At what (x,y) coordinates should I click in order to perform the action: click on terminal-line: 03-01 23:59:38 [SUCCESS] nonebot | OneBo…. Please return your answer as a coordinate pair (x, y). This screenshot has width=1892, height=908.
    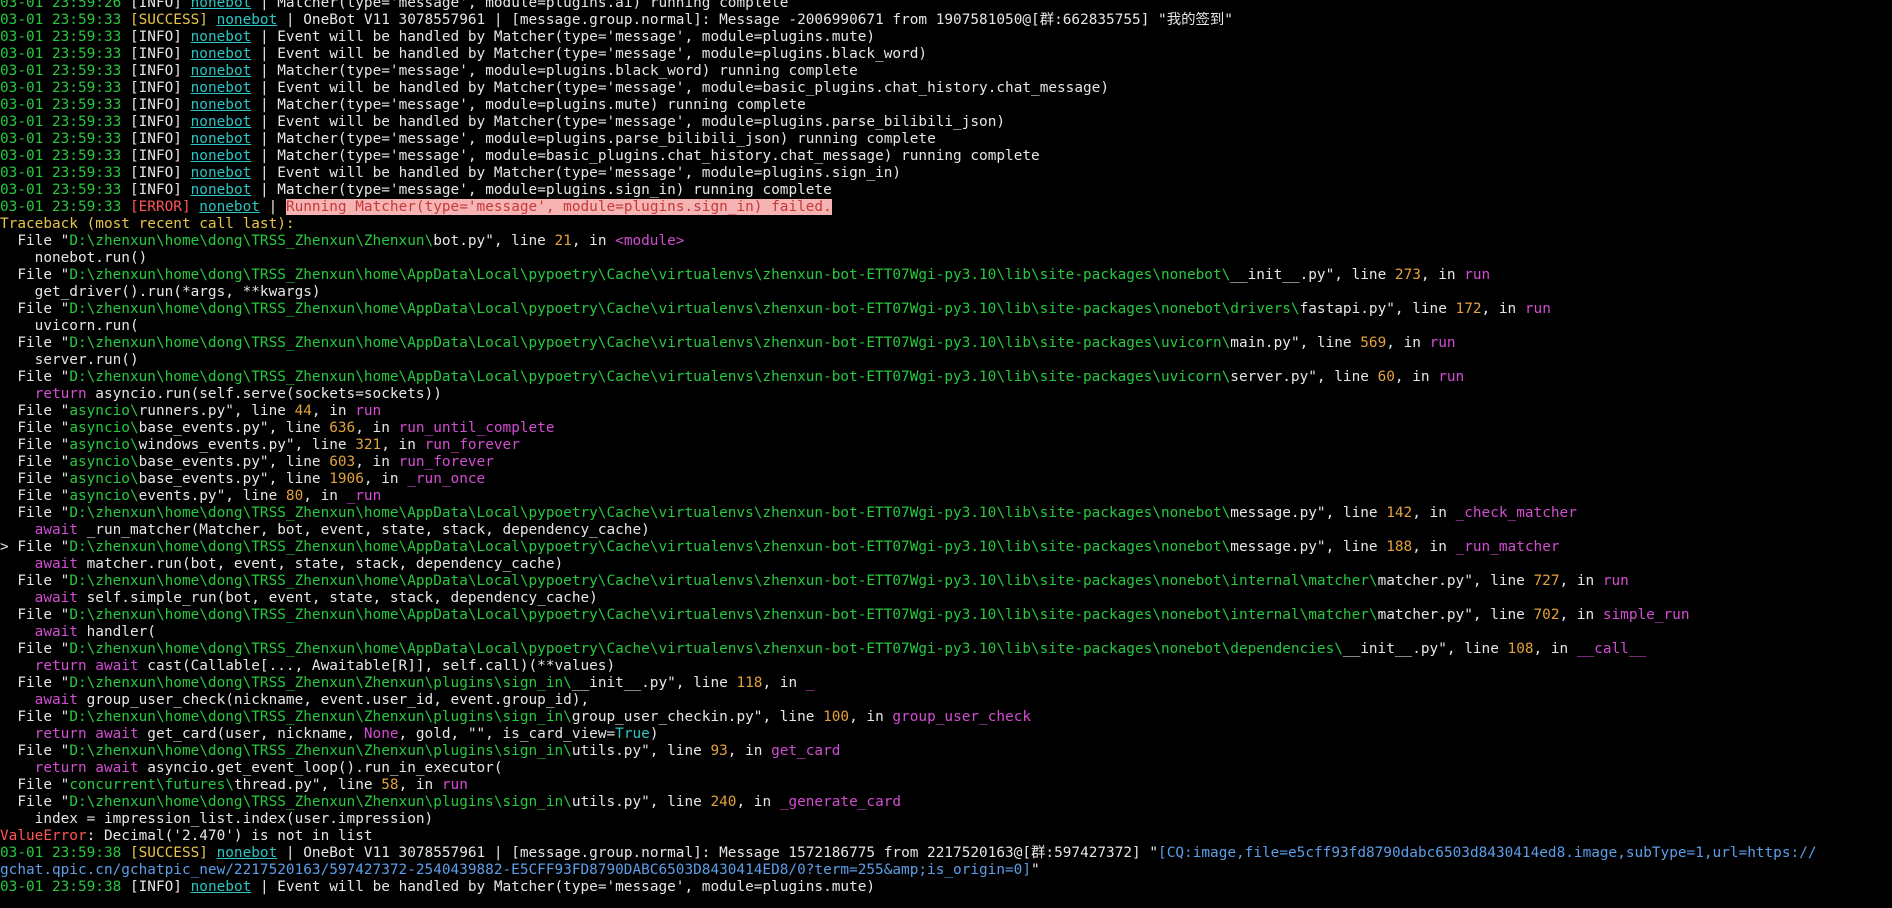
    Looking at the image, I should click on (908, 853).